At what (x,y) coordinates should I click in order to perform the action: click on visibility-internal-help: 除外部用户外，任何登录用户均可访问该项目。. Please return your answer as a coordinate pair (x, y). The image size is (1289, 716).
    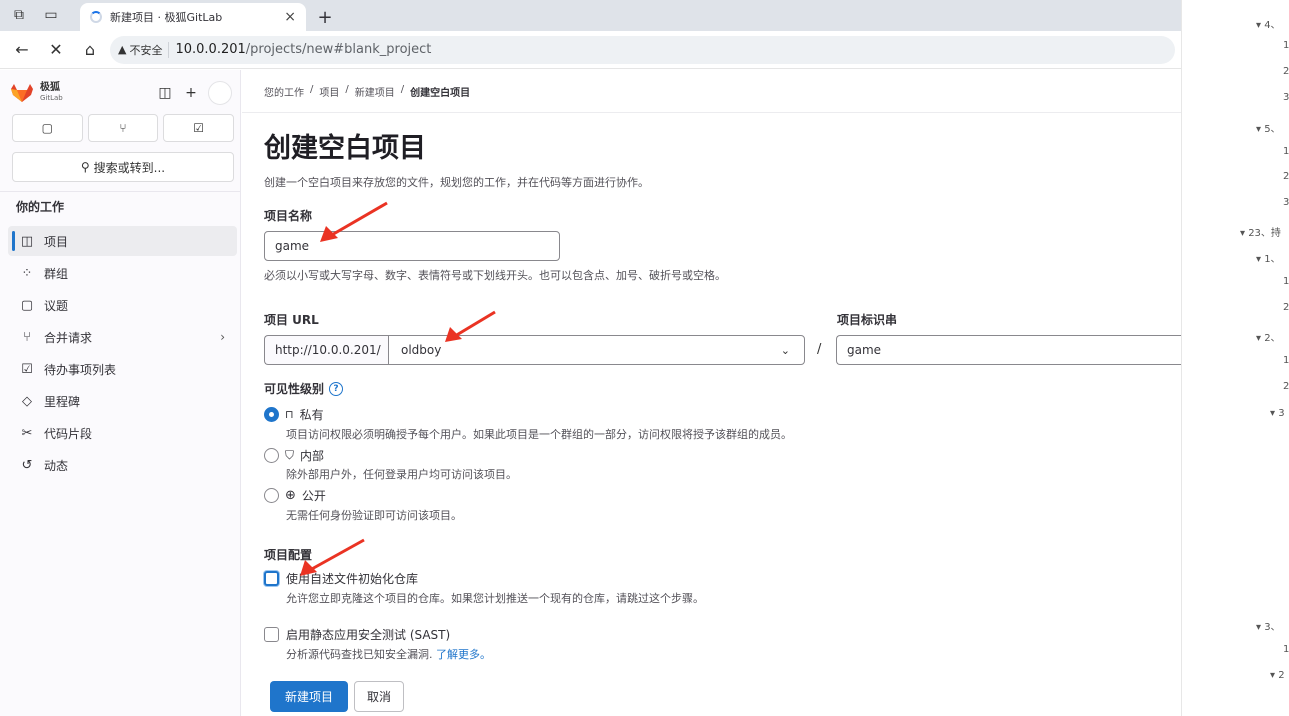
    Looking at the image, I should click on (401, 474).